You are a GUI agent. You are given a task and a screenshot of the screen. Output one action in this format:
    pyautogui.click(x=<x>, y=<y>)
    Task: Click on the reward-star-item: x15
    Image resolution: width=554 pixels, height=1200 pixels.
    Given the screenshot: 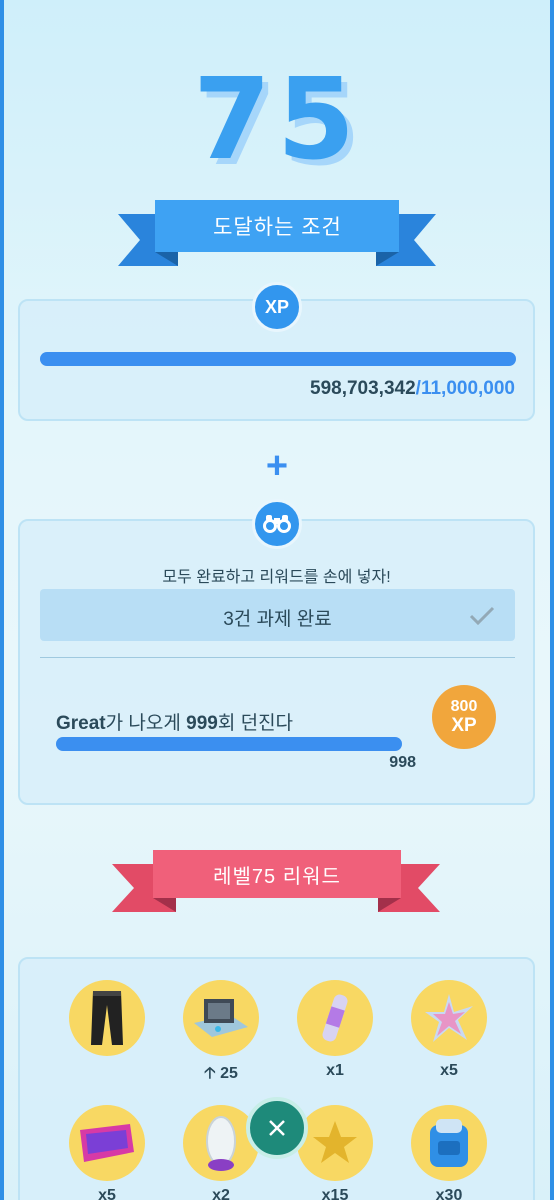 What is the action you would take?
    pyautogui.click(x=335, y=1152)
    